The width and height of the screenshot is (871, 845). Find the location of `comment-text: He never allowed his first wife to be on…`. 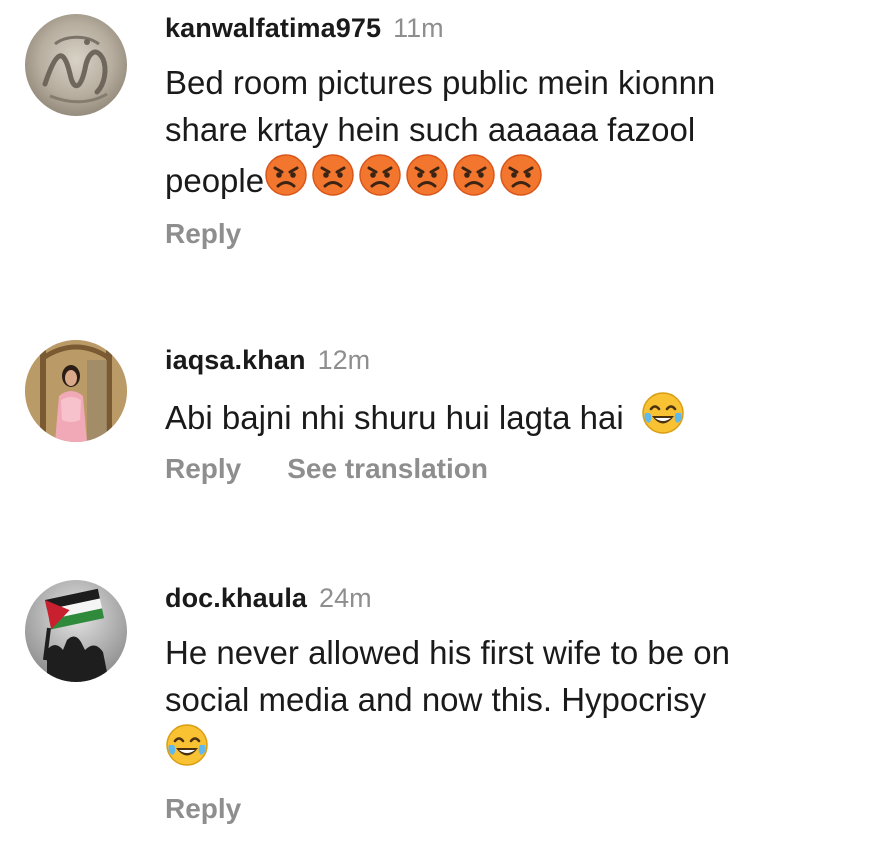

comment-text: He never allowed his first wife to be on… is located at coordinates (508, 701).